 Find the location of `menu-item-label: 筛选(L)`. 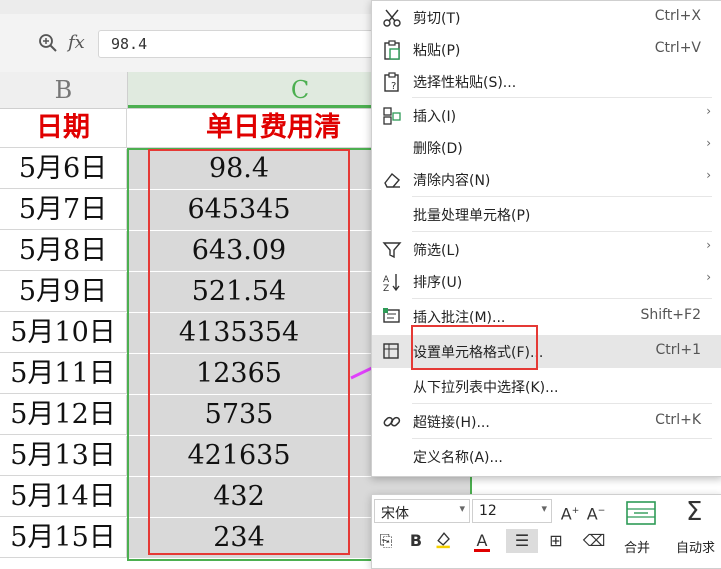

menu-item-label: 筛选(L) is located at coordinates (436, 251).